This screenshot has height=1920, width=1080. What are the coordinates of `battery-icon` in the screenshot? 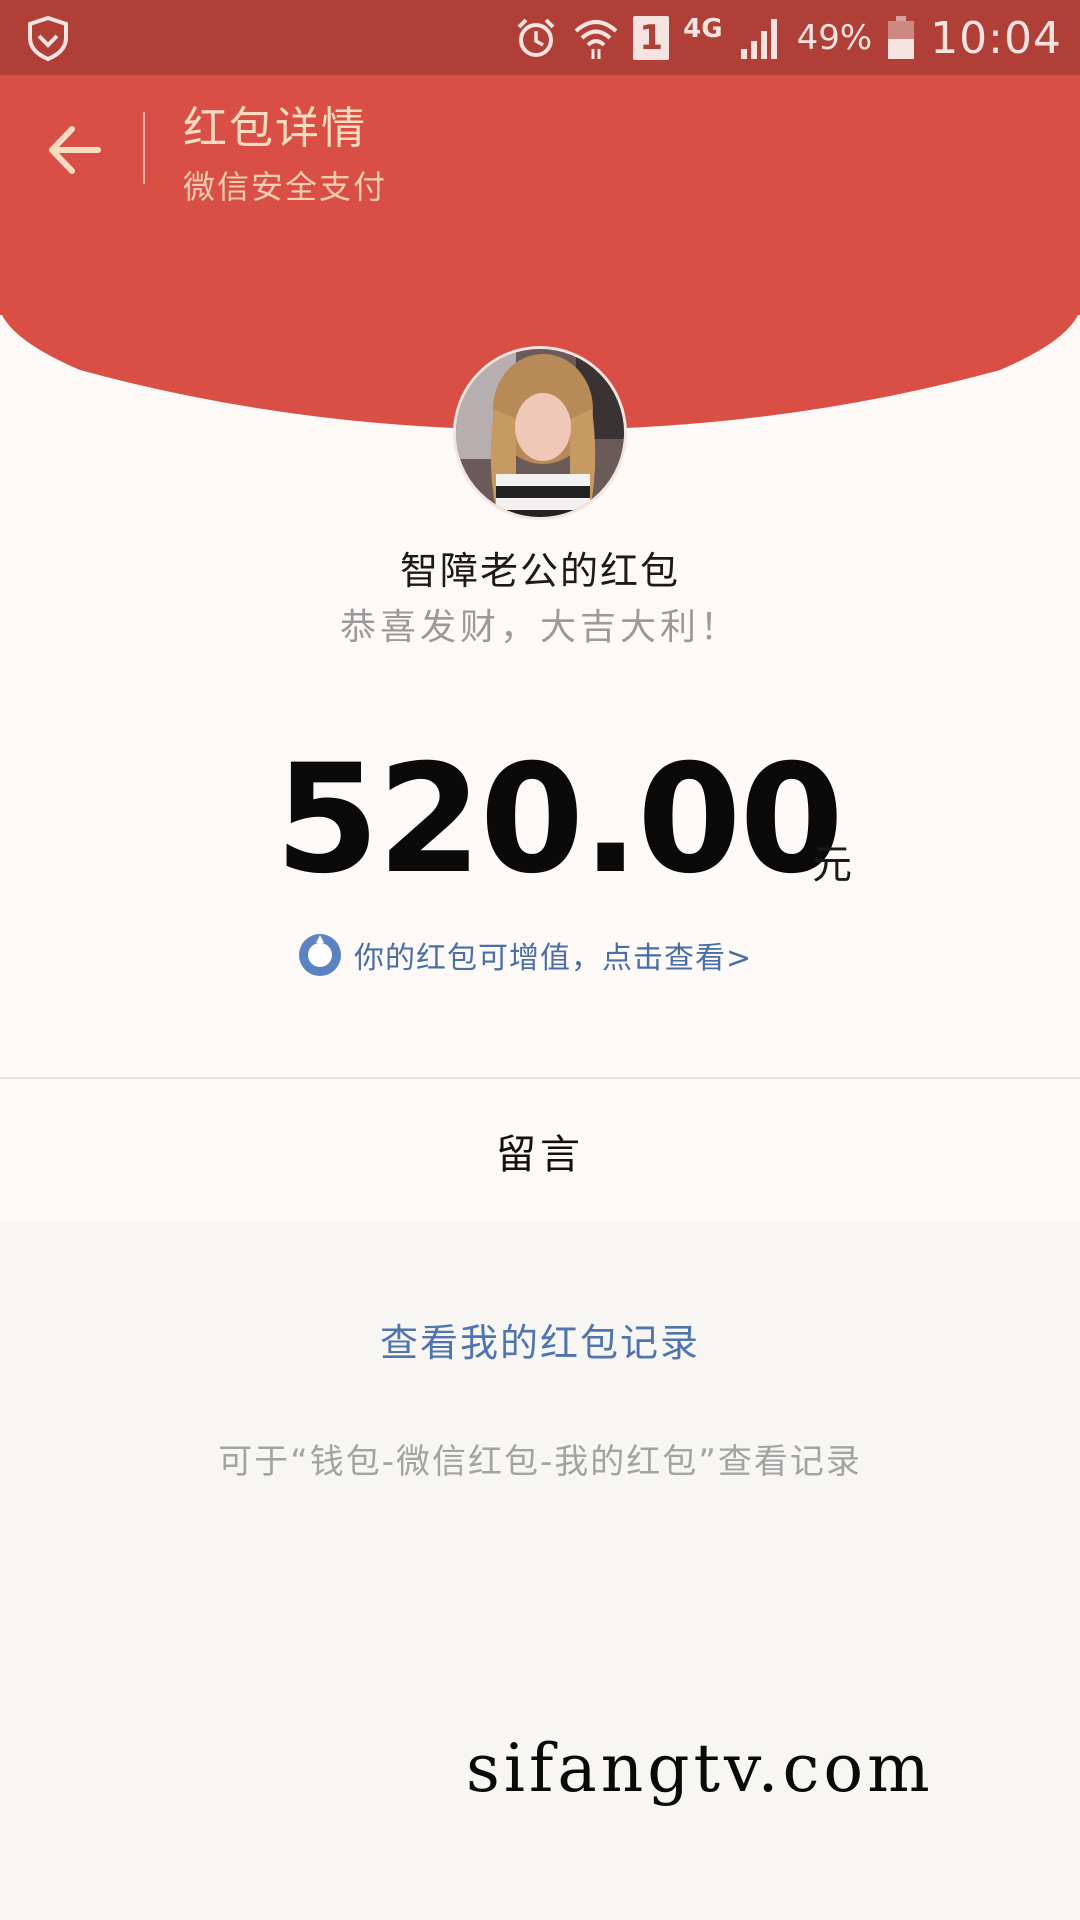 It's located at (901, 37).